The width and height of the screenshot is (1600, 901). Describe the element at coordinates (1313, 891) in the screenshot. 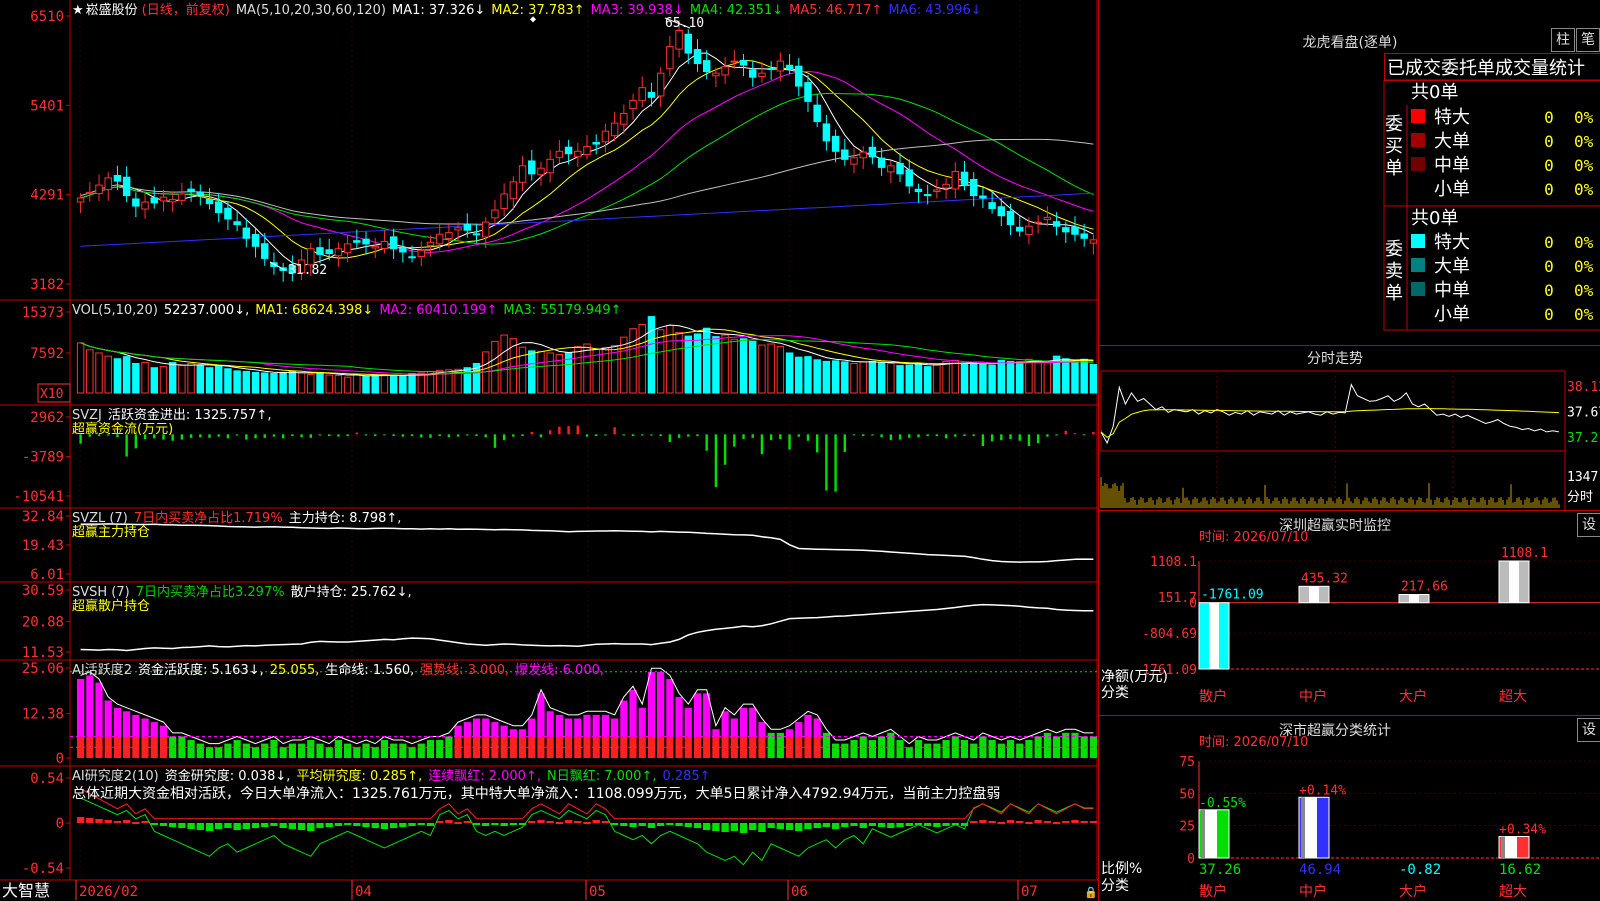

I see `classify-category: 中户` at that location.